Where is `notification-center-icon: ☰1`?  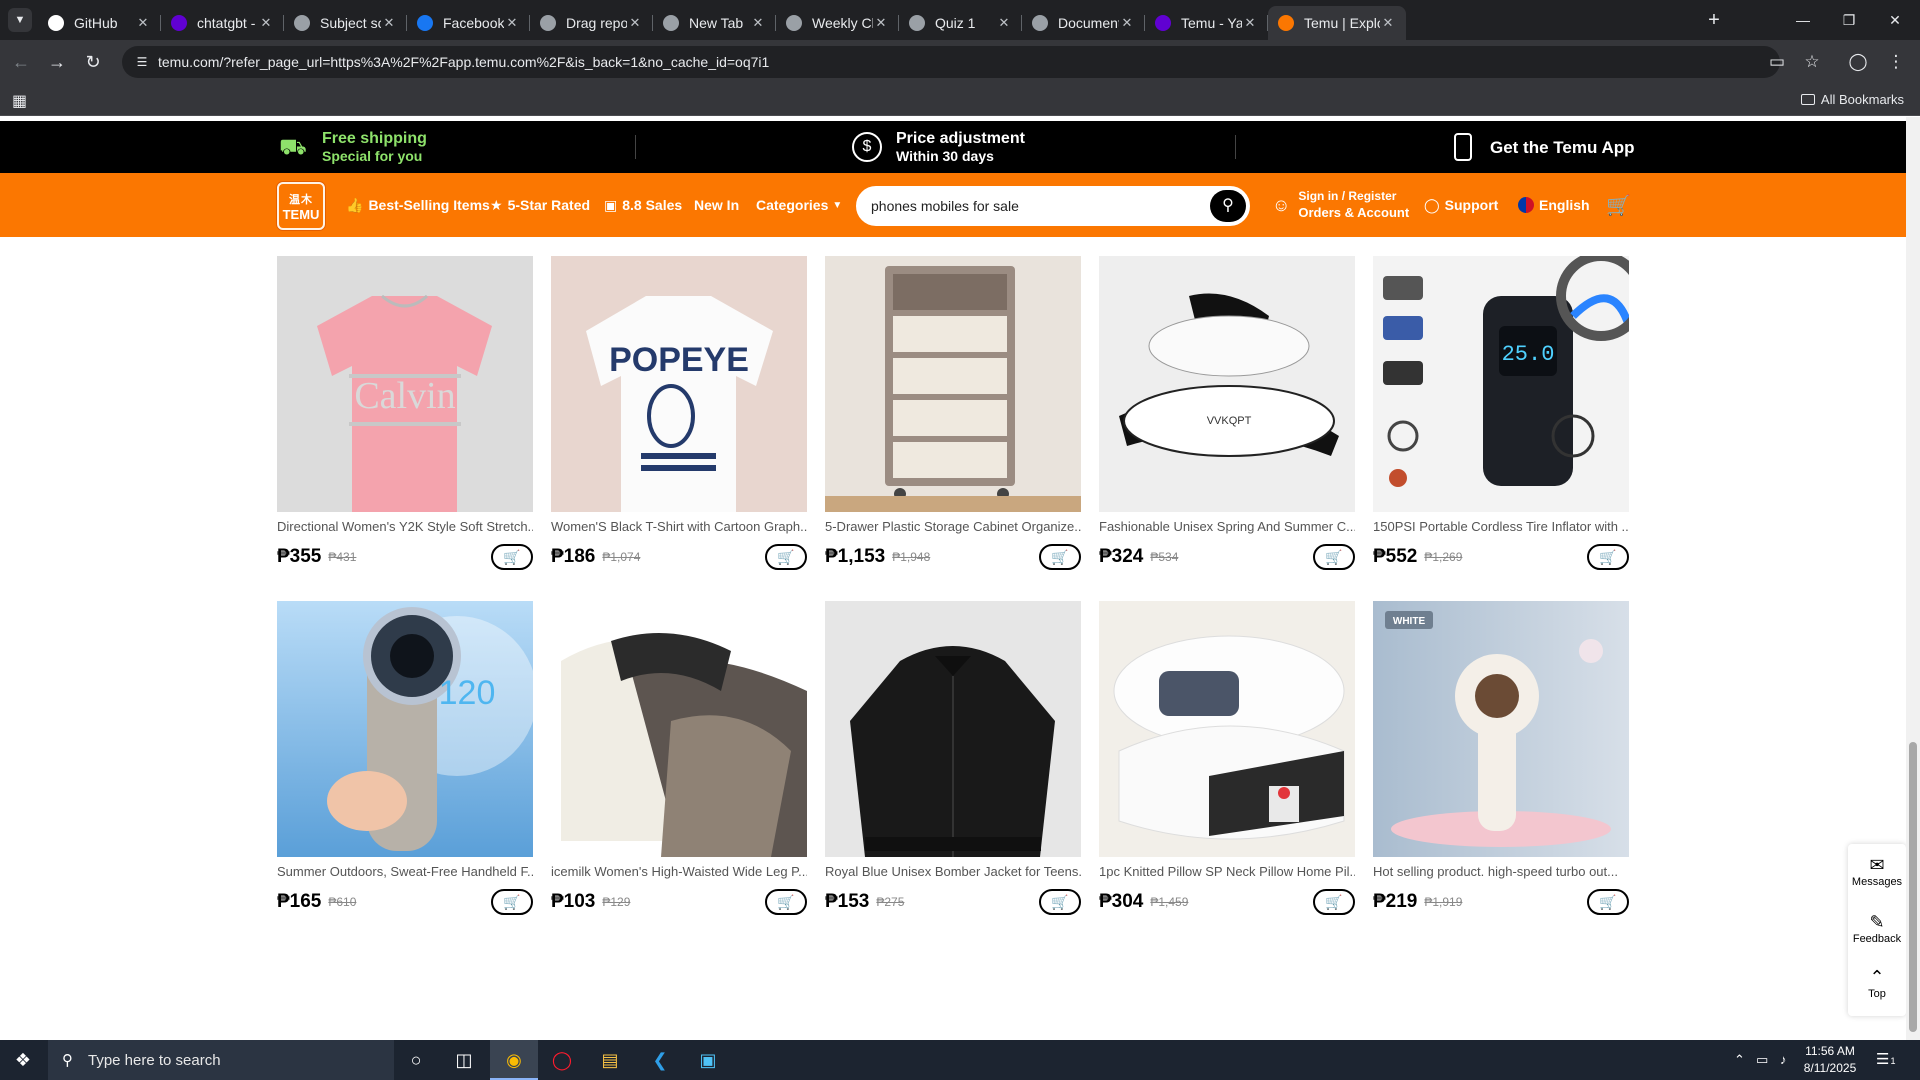
notification-center-icon: ☰1 is located at coordinates (1885, 1060).